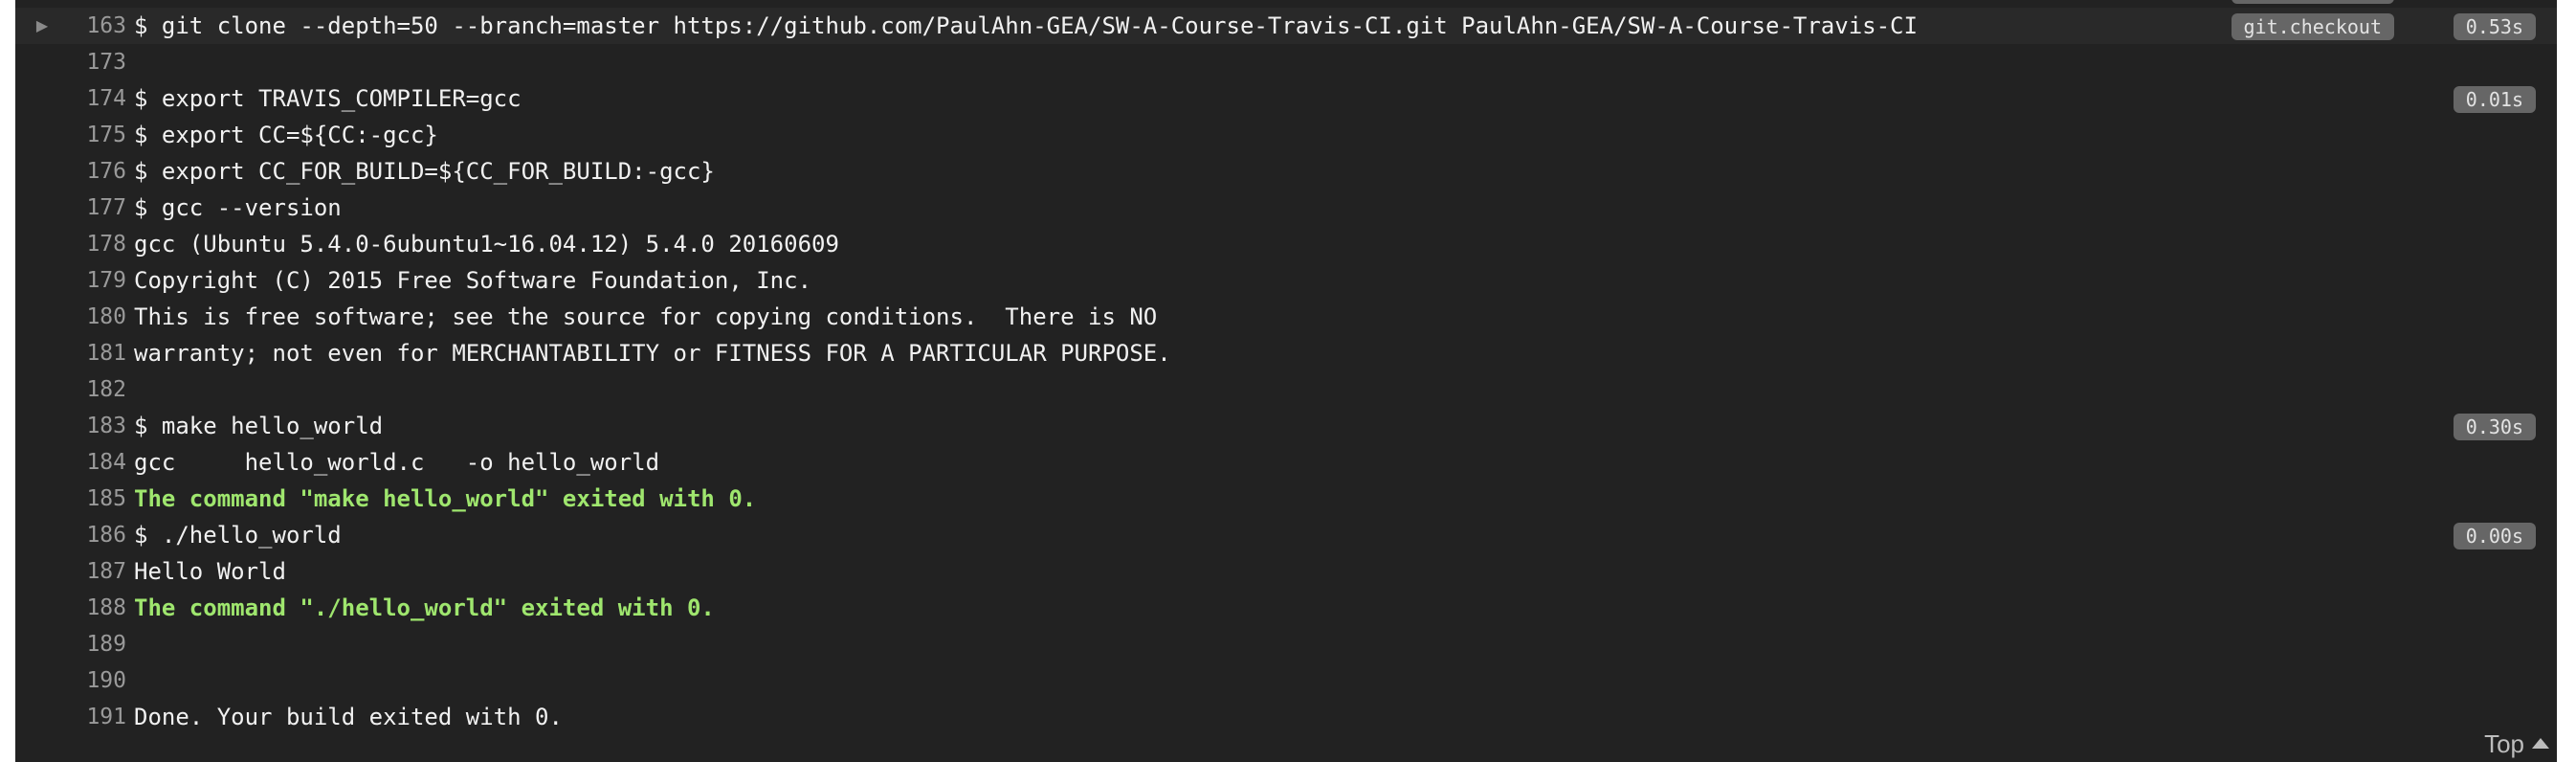  What do you see at coordinates (238, 535) in the screenshot?
I see `log-line-text: $ ./hello_world` at bounding box center [238, 535].